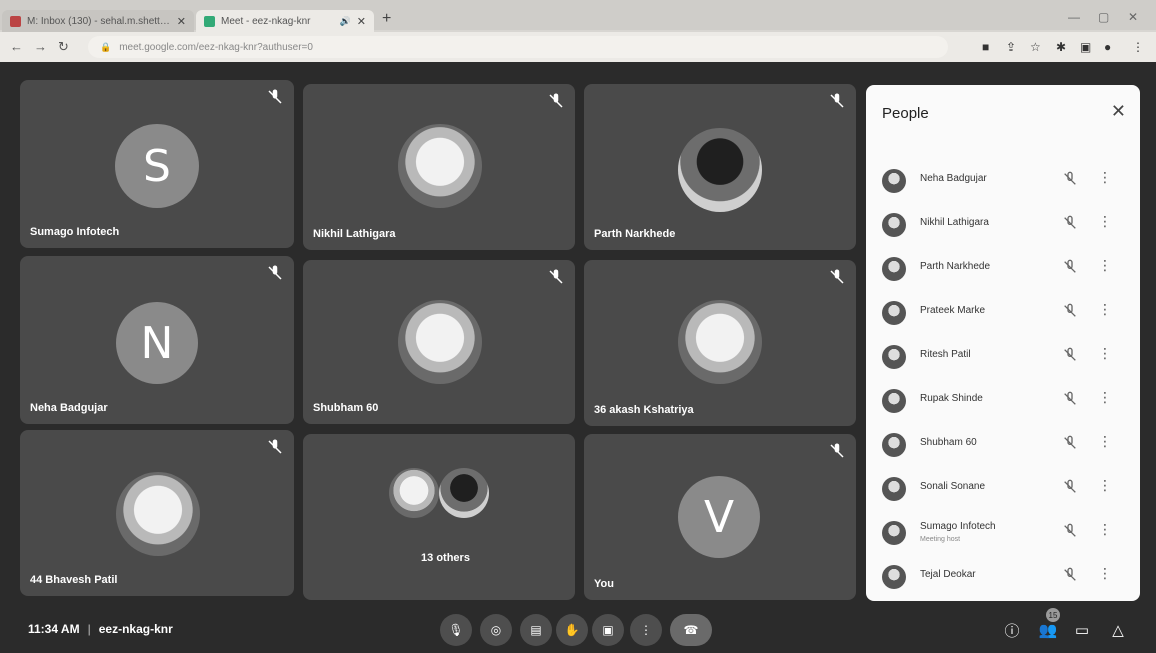  I want to click on end-call-icon: ☎, so click(691, 630).